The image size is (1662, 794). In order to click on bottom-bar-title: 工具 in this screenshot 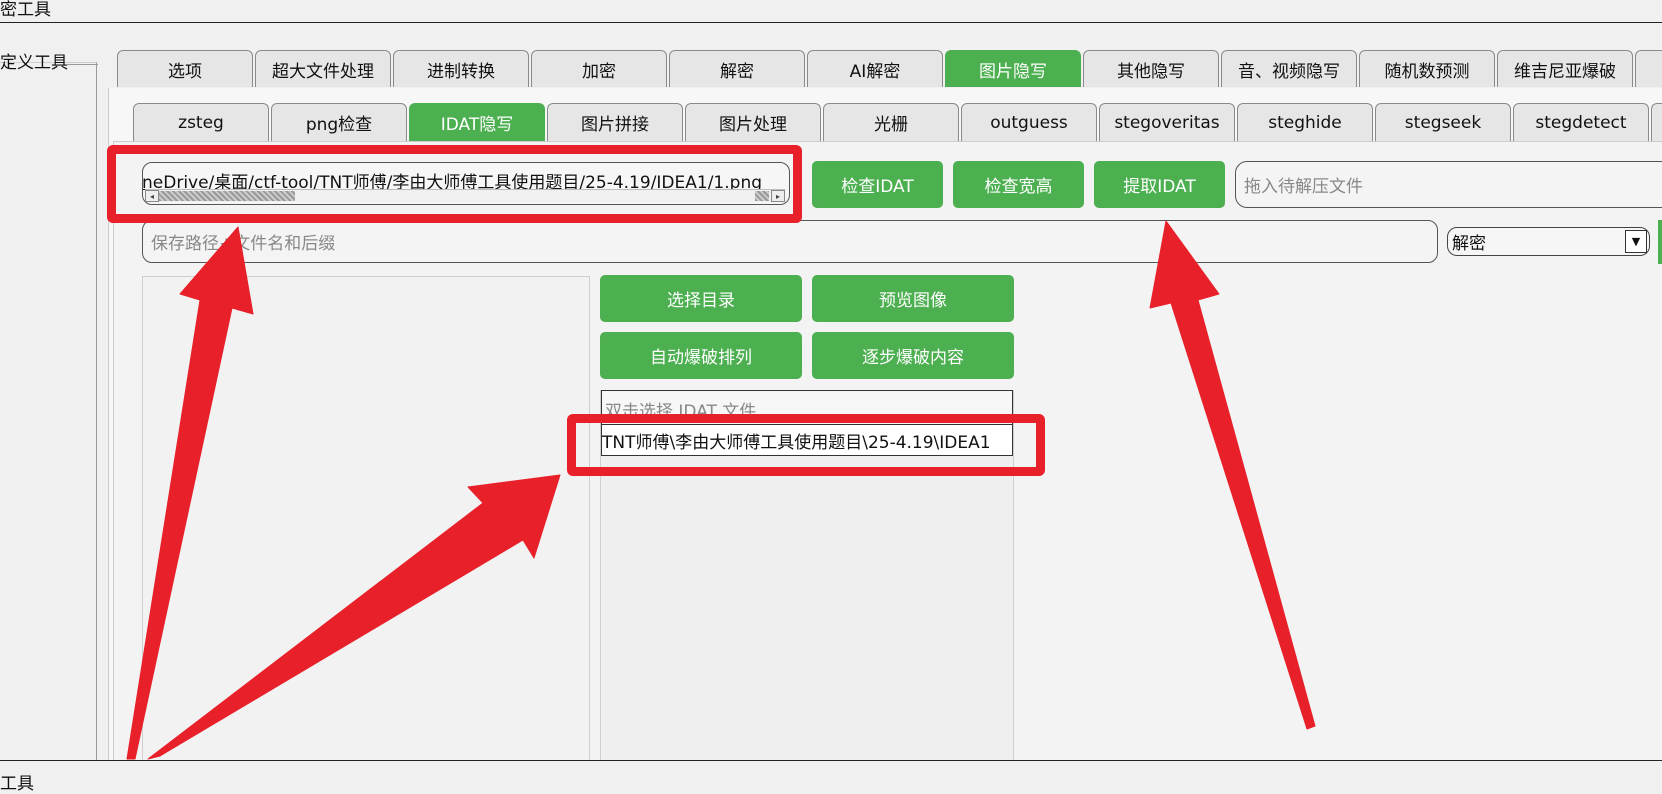, I will do `click(17, 784)`.